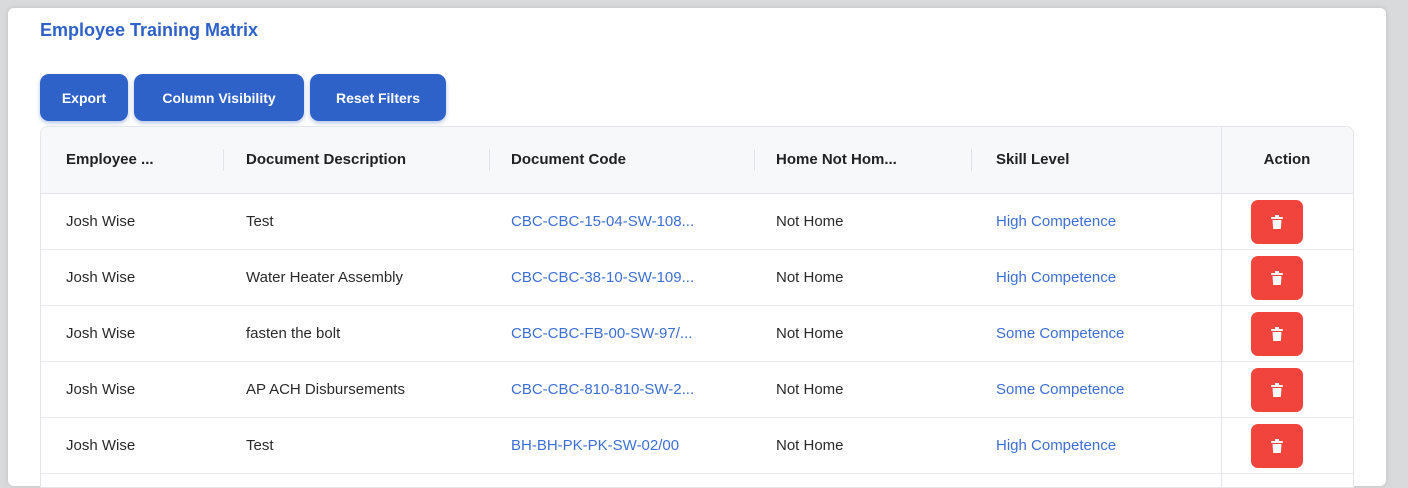  What do you see at coordinates (1287, 159) in the screenshot?
I see `column-header-action: Action` at bounding box center [1287, 159].